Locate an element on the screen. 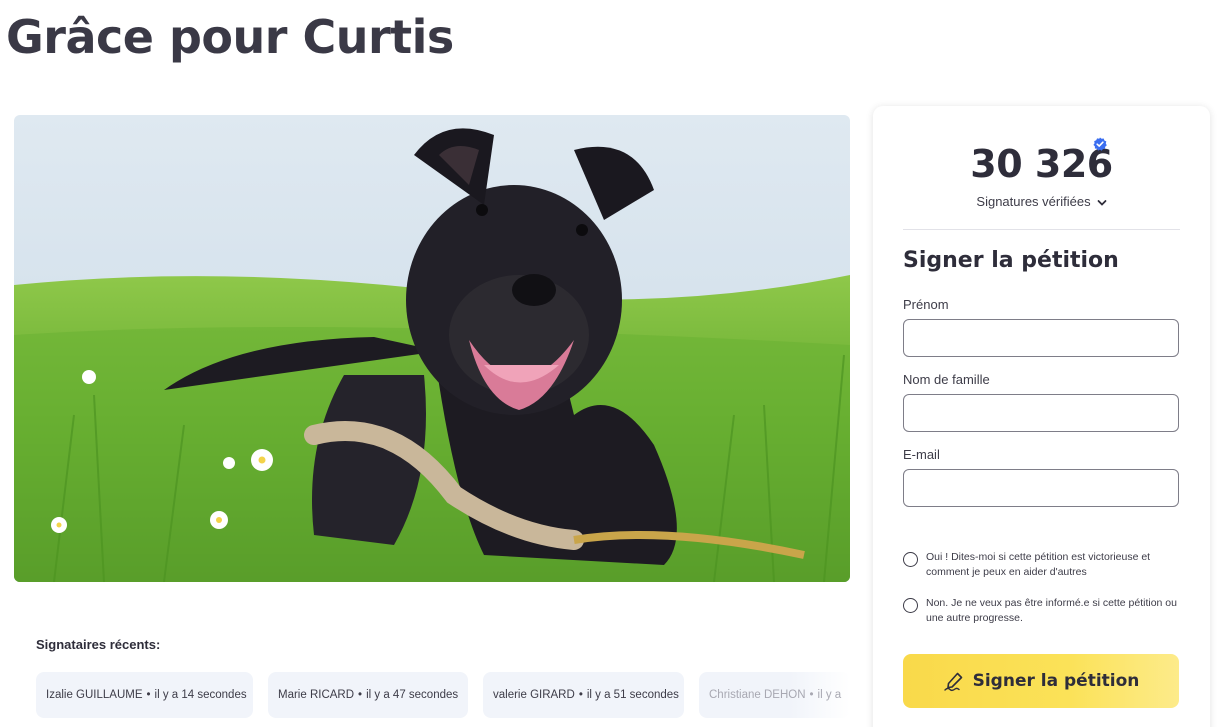  signer-time: il y a 47 secondes is located at coordinates (412, 695).